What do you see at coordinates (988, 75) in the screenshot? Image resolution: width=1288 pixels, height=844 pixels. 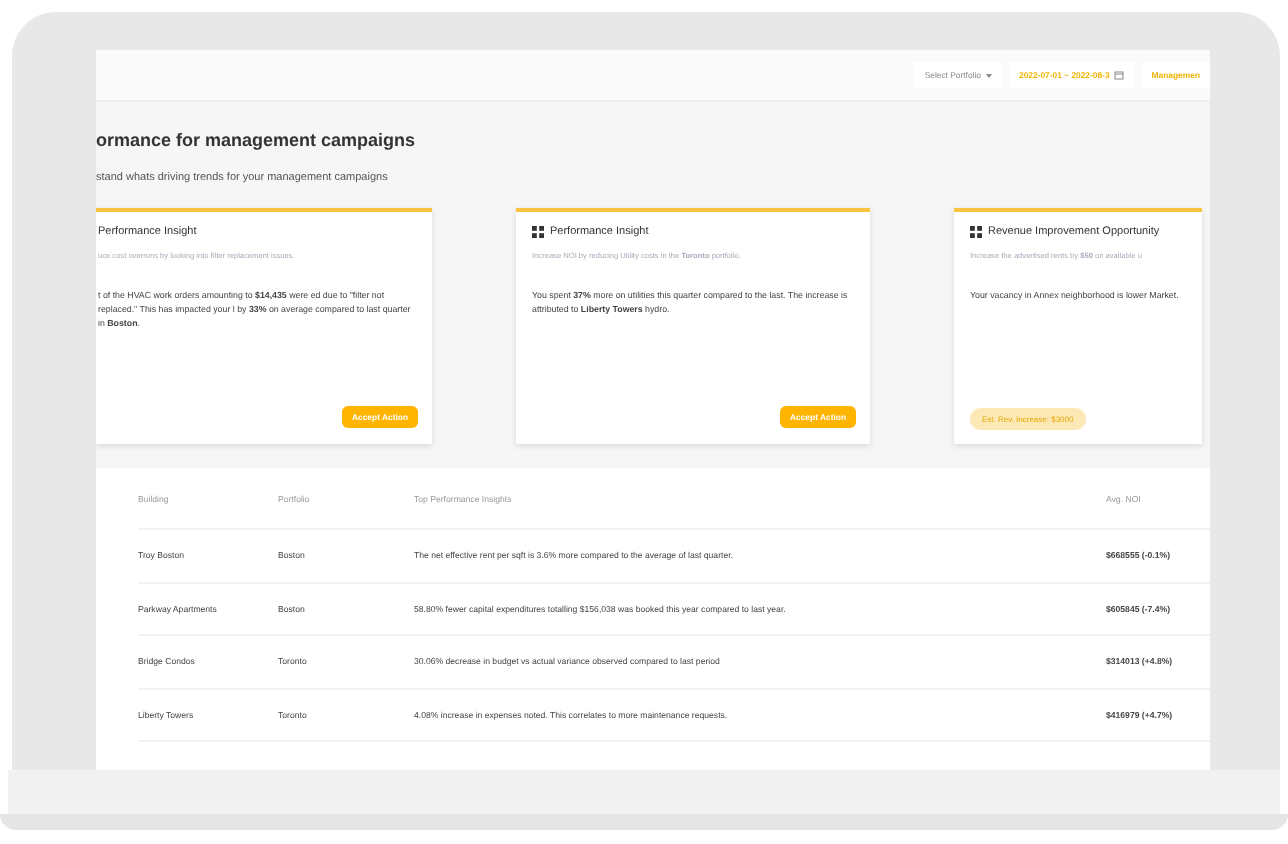 I see `caret-icon` at bounding box center [988, 75].